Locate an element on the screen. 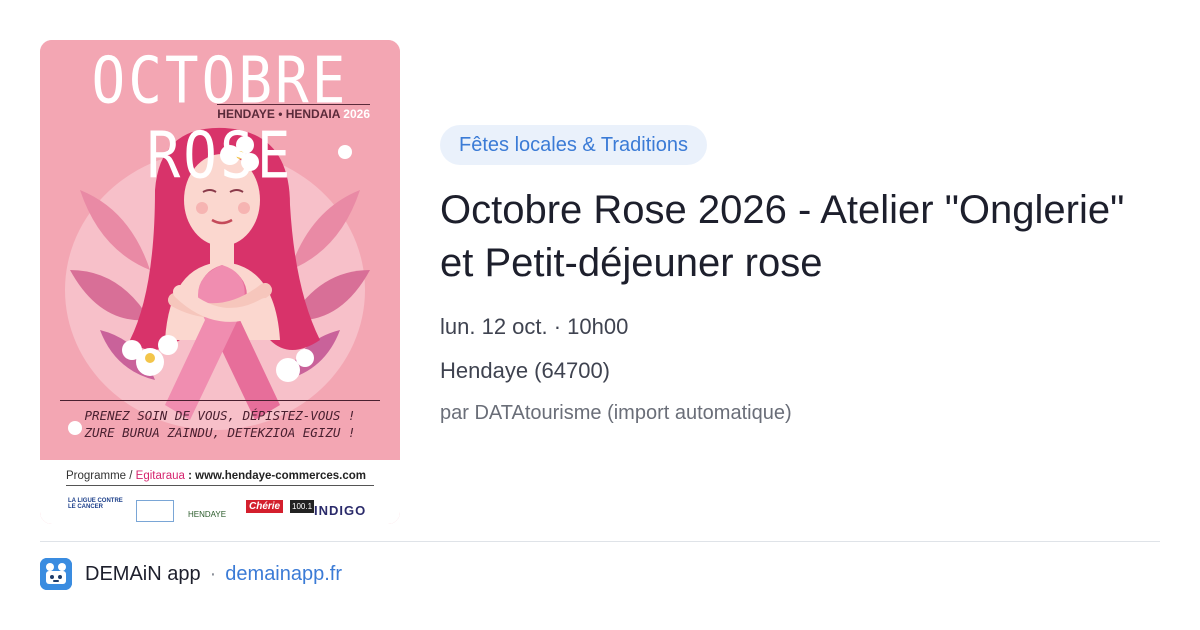  poster-program-label-eu: Egitaraua is located at coordinates (160, 476).